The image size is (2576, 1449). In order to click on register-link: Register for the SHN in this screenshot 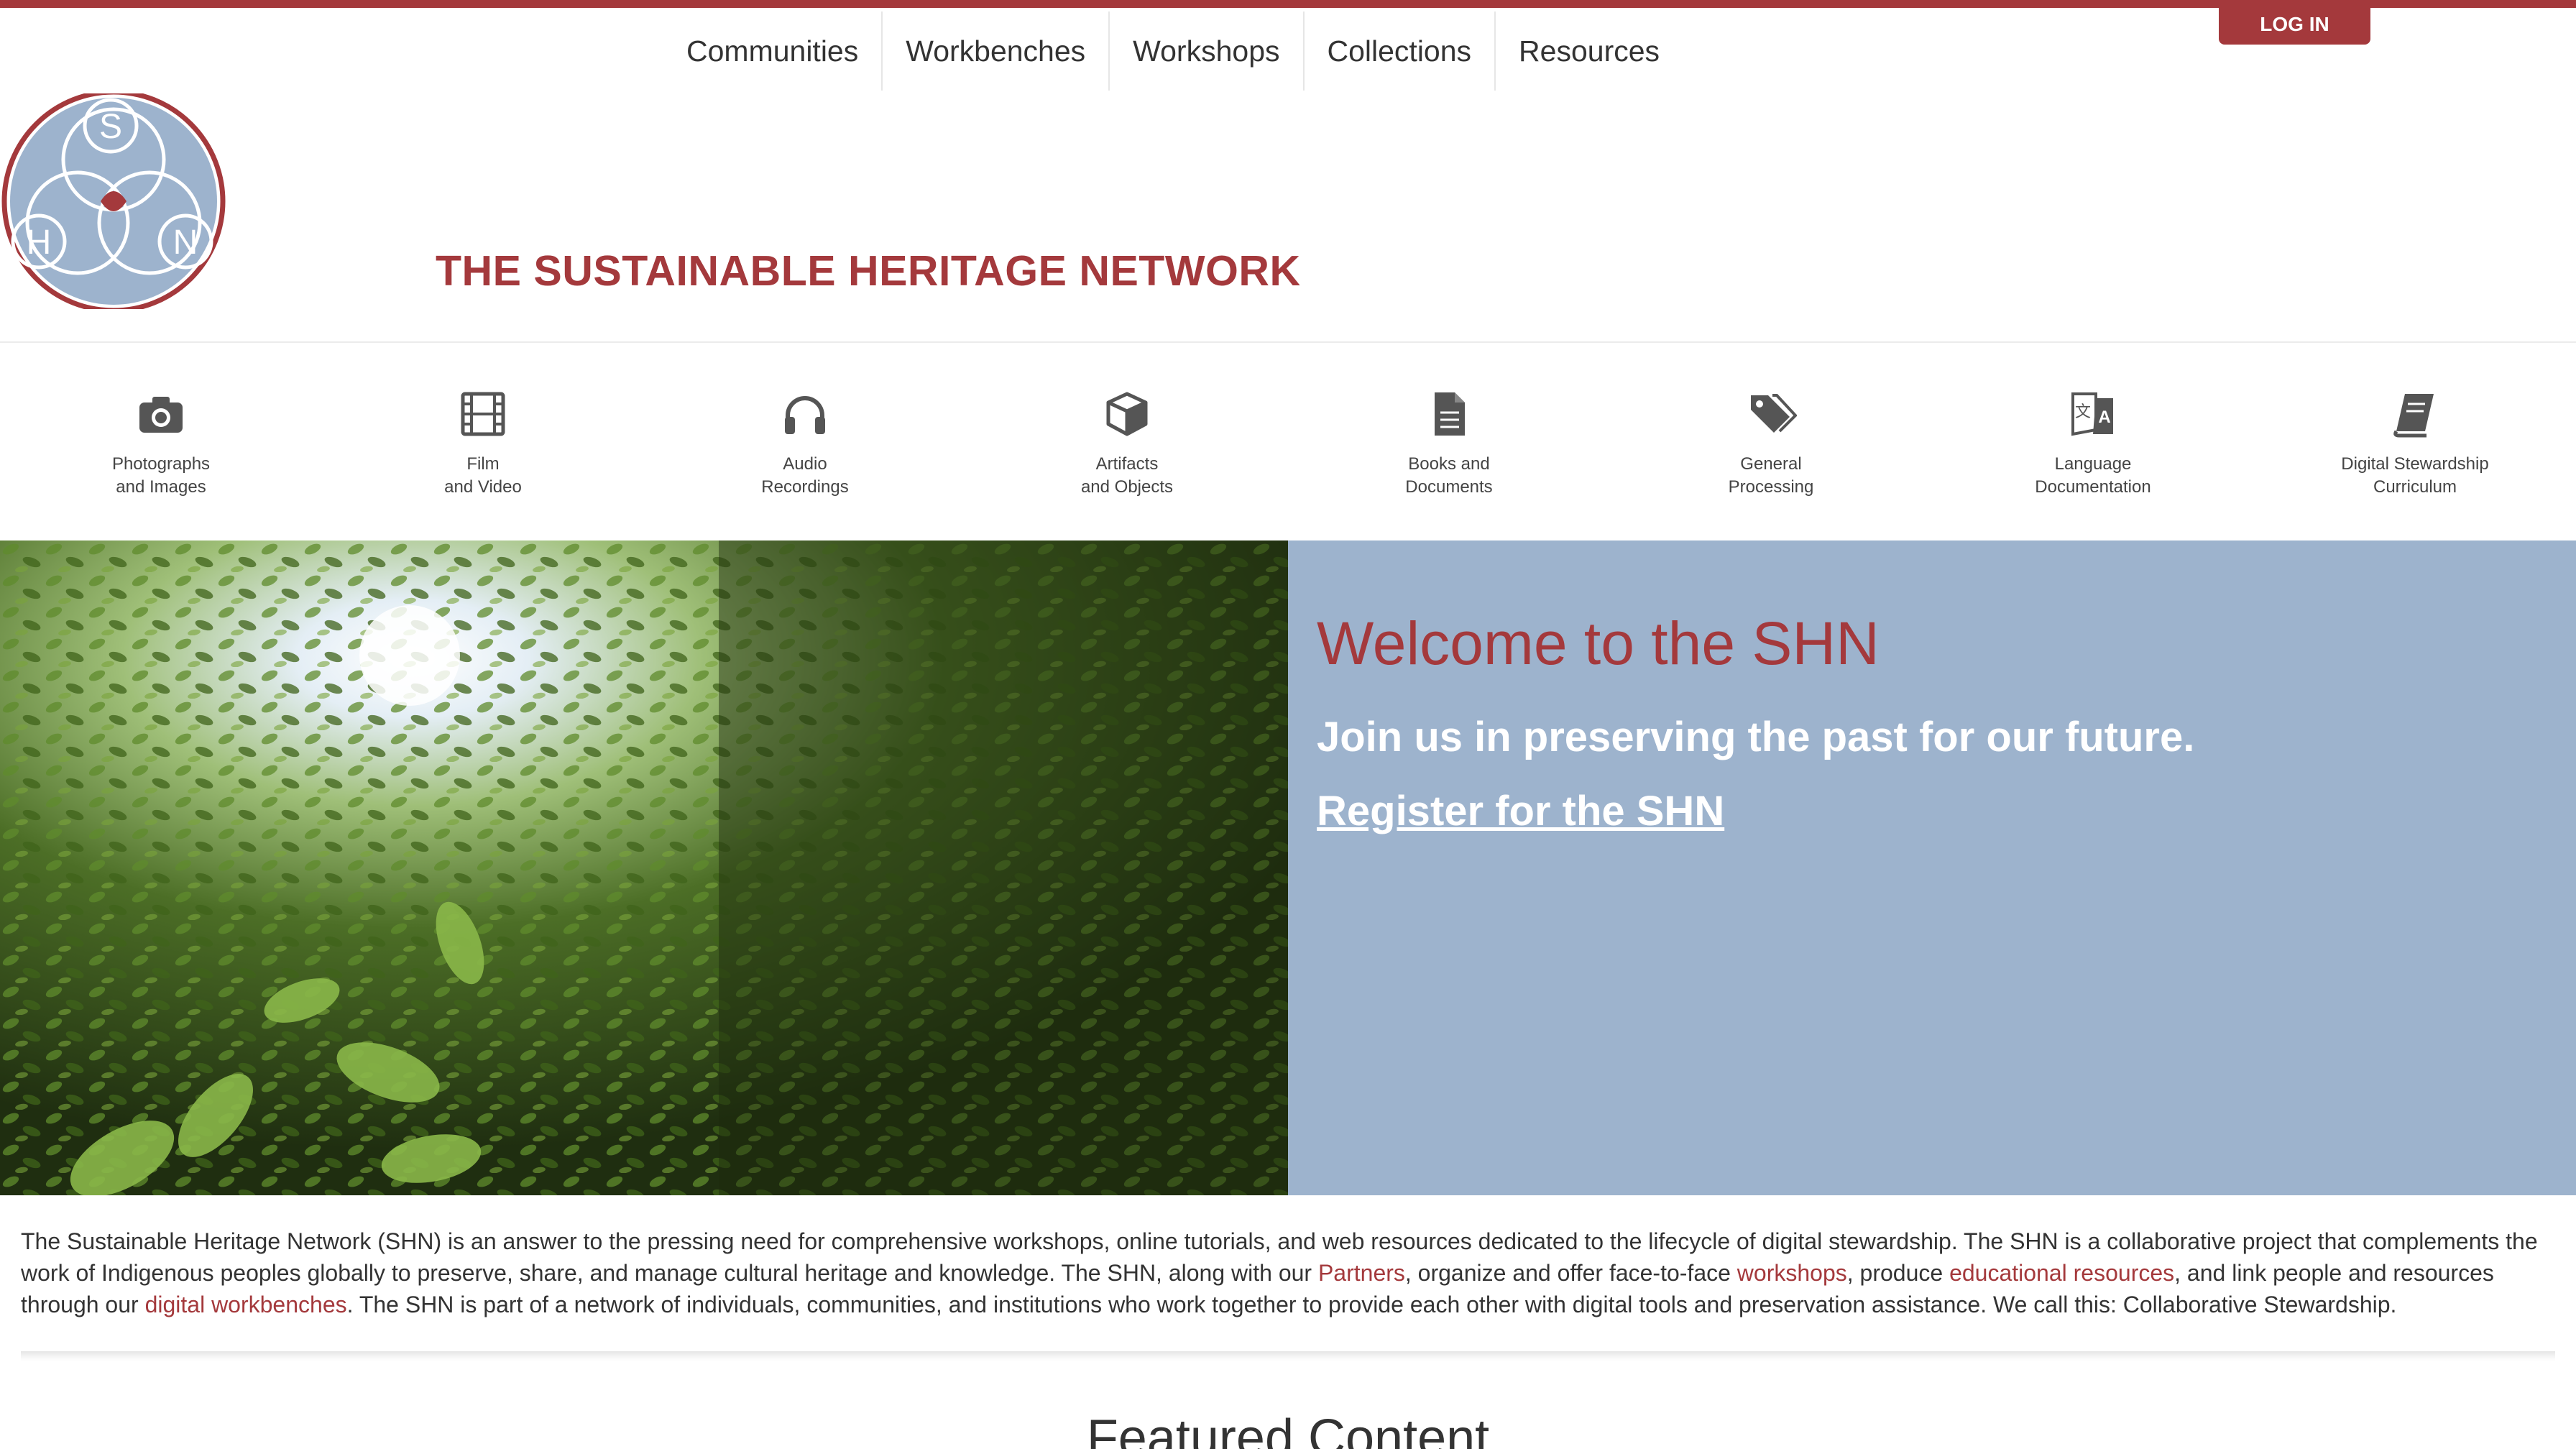, I will do `click(1520, 811)`.